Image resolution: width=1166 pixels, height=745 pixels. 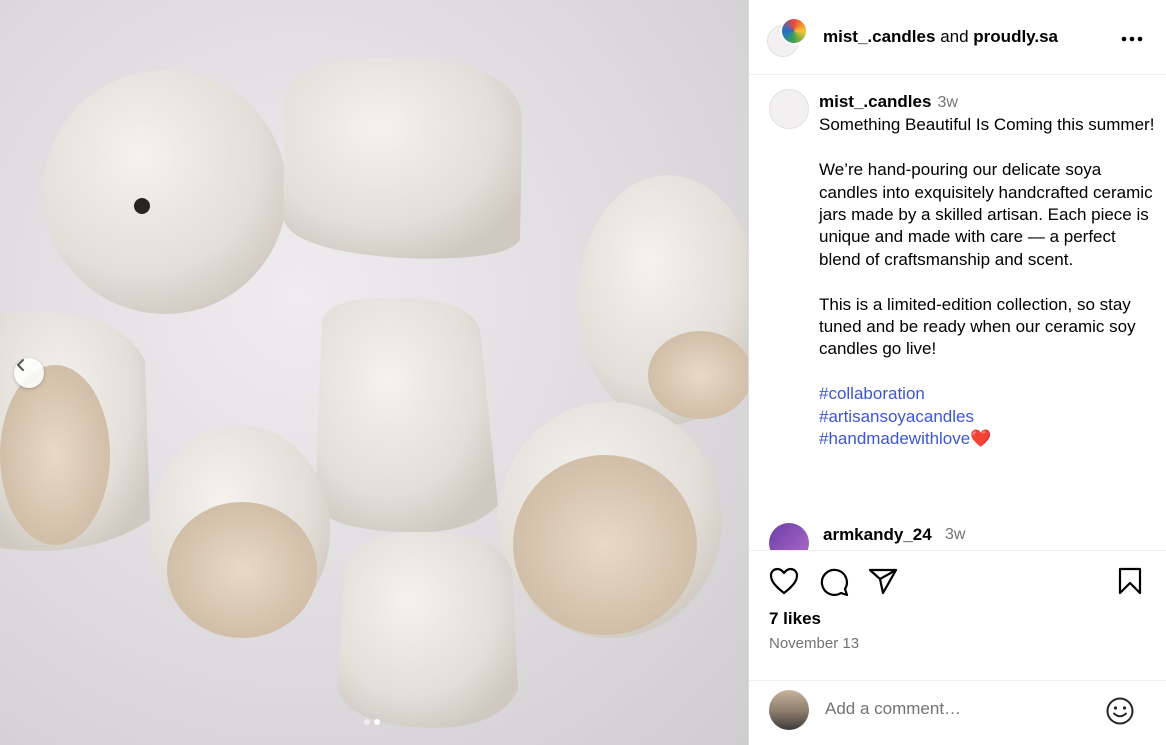 I want to click on hashtag-collaboration: #collaboration, so click(x=987, y=394).